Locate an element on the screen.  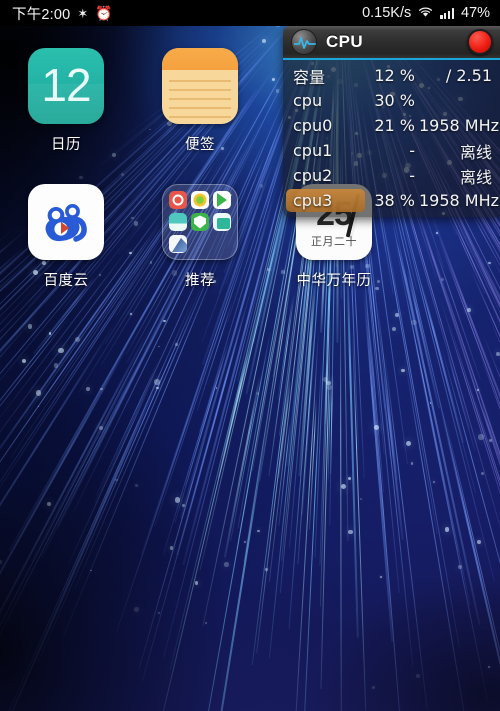
status-bar-right: 0.15K/s 47% is located at coordinates (426, 13).